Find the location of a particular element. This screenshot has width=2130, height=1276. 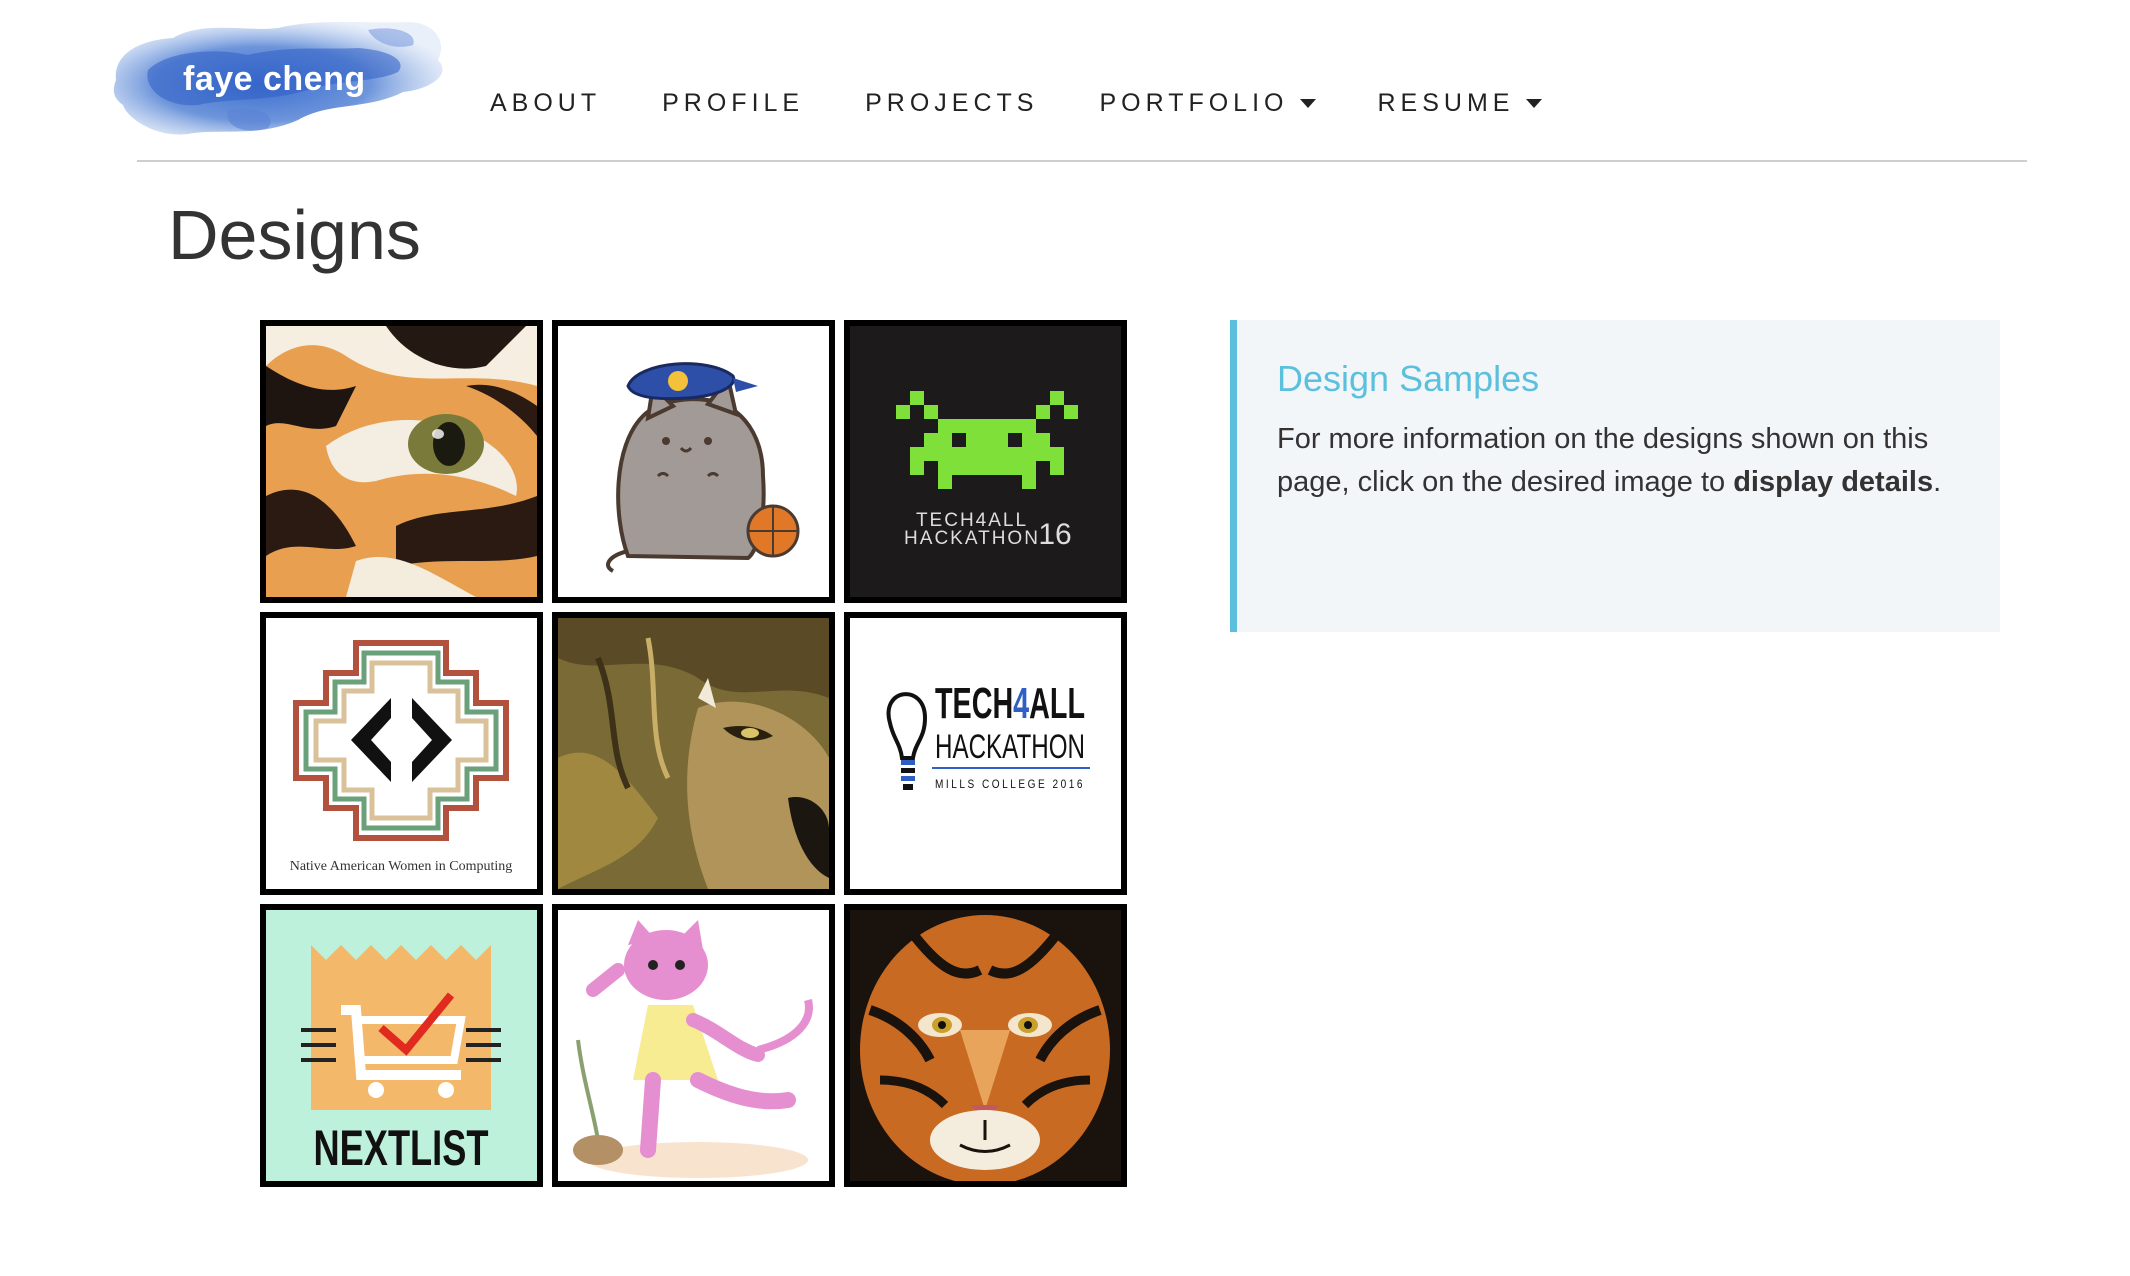

nav-projects-label: PROJECTS is located at coordinates (952, 102).